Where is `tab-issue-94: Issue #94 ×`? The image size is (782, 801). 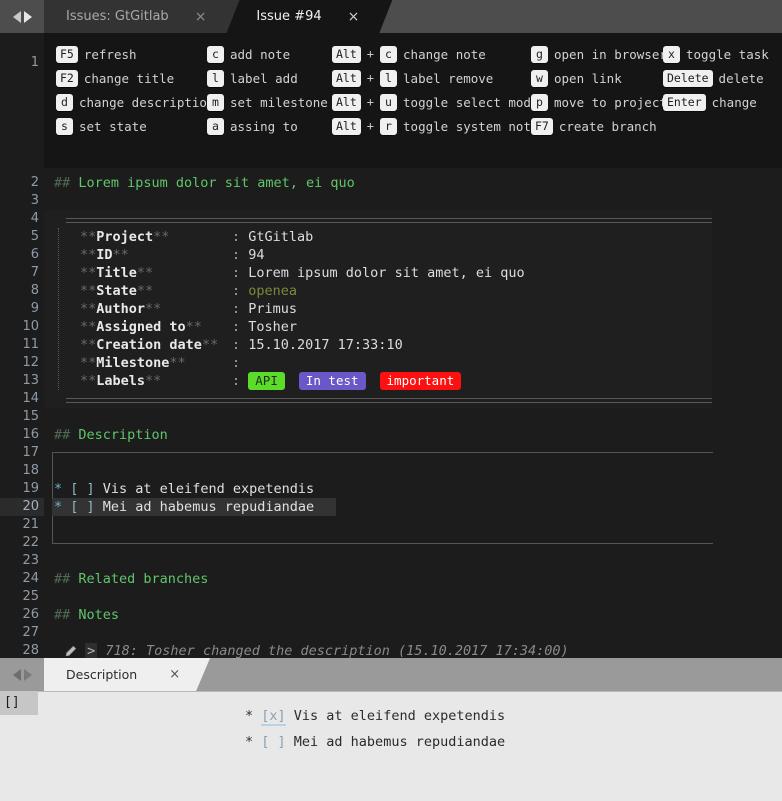 tab-issue-94: Issue #94 × is located at coordinates (309, 16).